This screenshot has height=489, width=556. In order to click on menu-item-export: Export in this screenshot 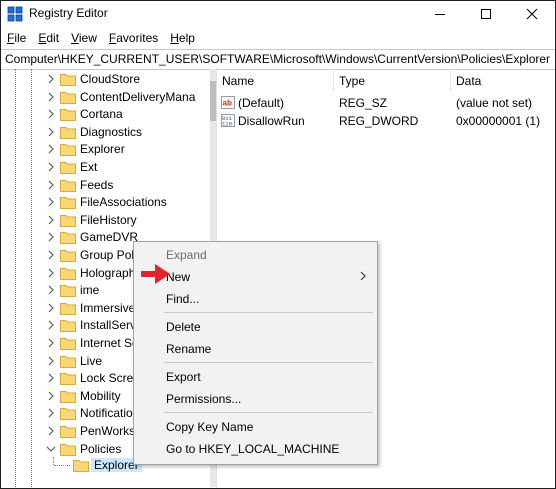, I will do `click(255, 377)`.